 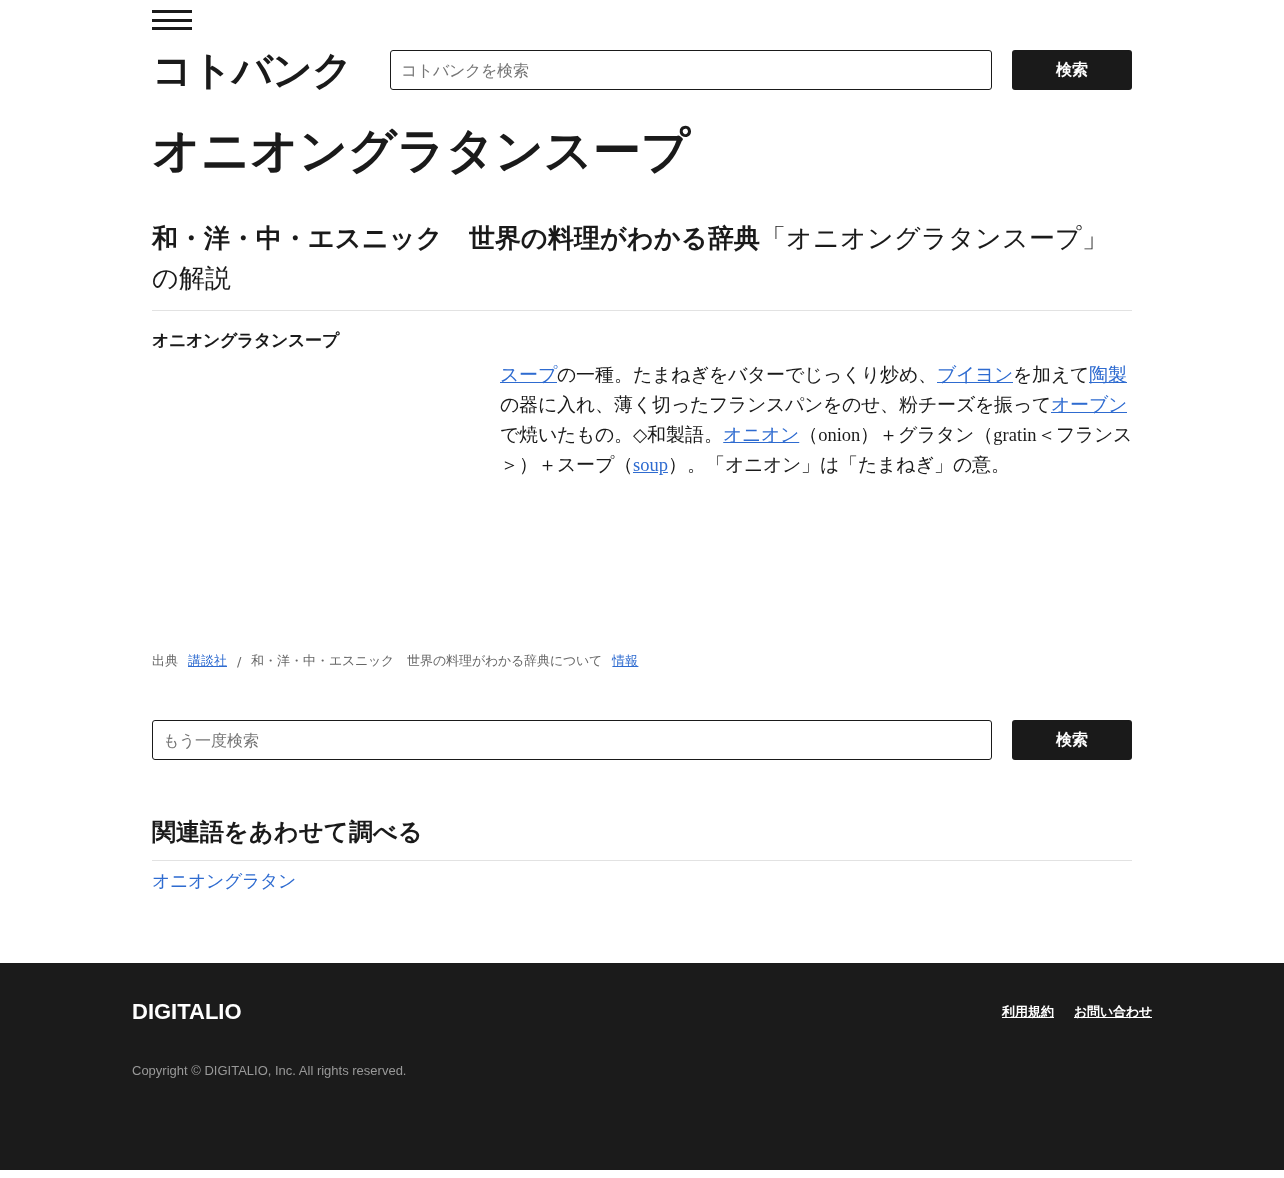 I want to click on search-field: コトバンクを検索, so click(x=691, y=70).